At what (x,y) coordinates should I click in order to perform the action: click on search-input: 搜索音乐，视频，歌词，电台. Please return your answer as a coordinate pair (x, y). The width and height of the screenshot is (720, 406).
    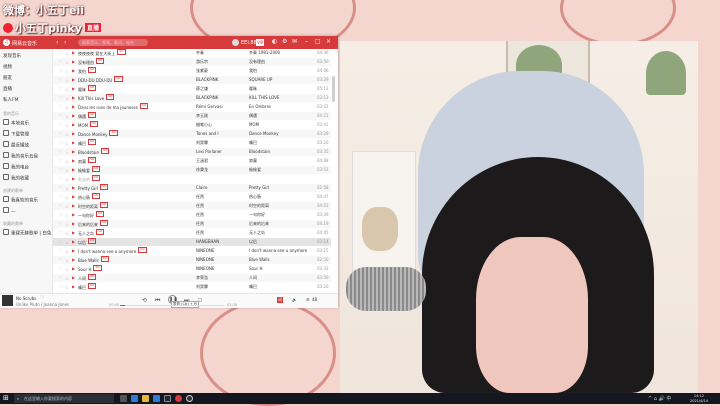
    Looking at the image, I should click on (113, 42).